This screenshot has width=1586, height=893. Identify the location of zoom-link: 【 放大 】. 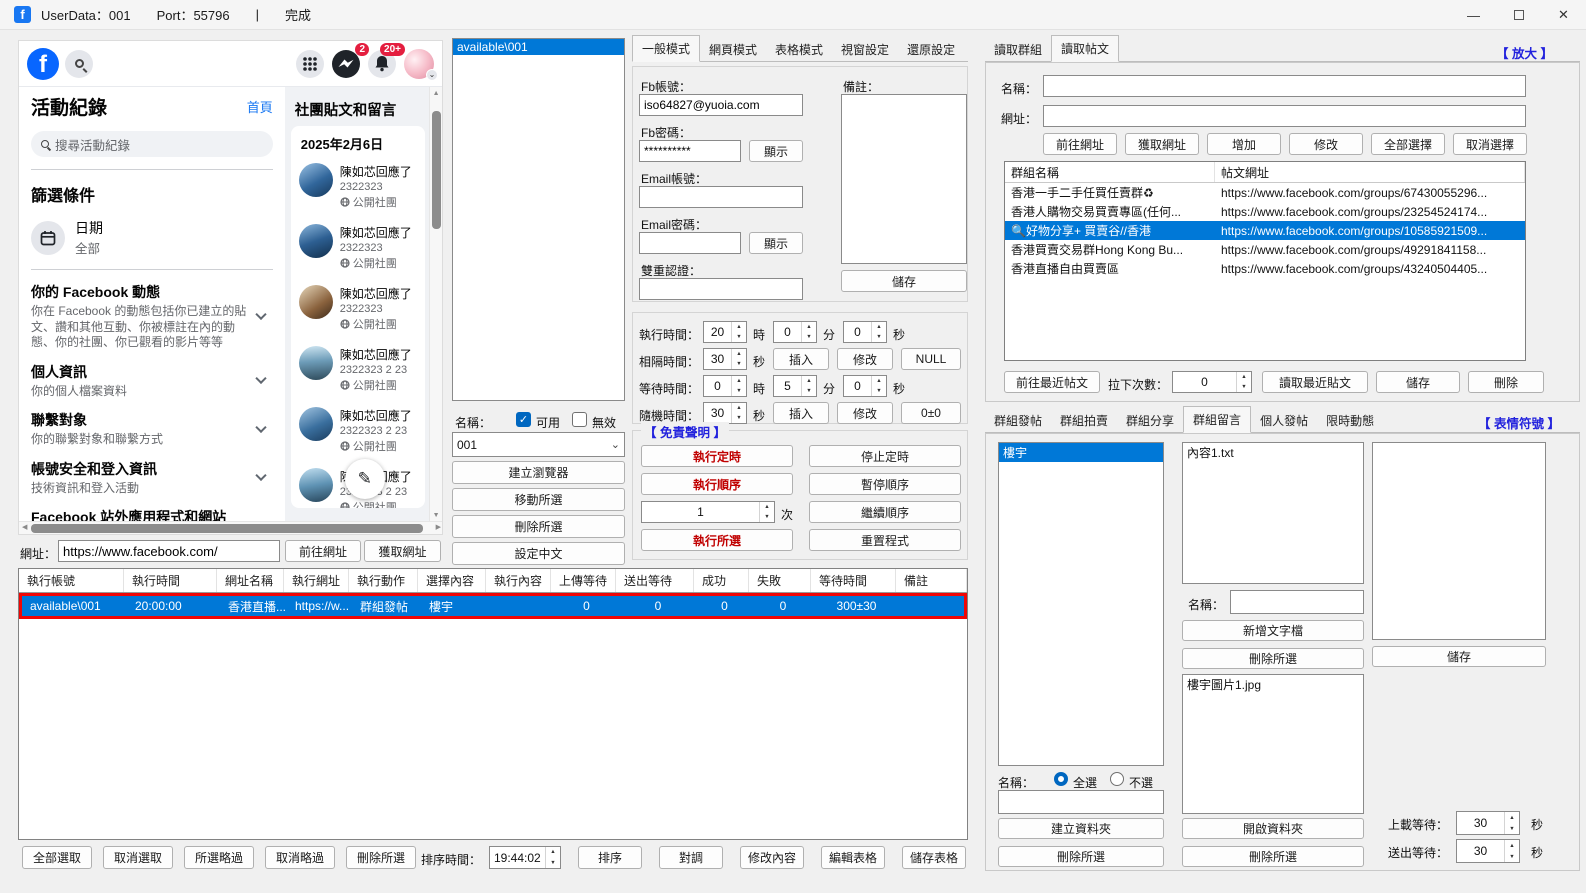
(1524, 52).